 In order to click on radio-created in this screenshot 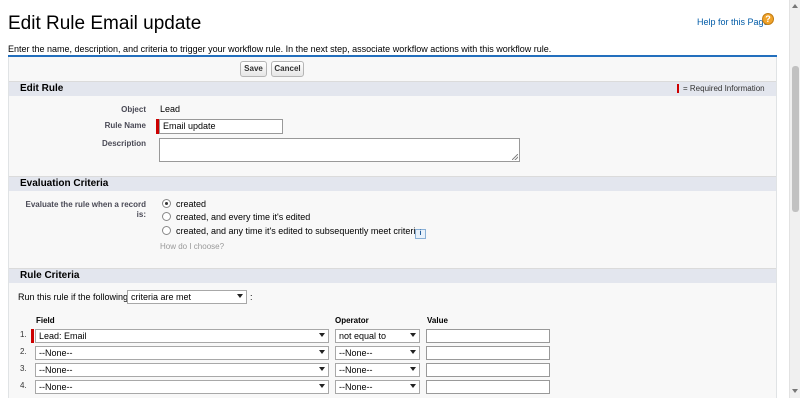, I will do `click(166, 203)`.